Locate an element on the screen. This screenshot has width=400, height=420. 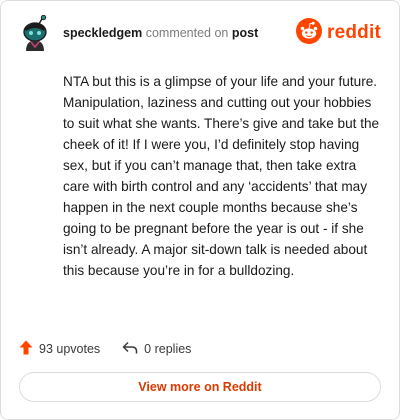
upvotes-stat: 93 upvotes is located at coordinates (59, 349).